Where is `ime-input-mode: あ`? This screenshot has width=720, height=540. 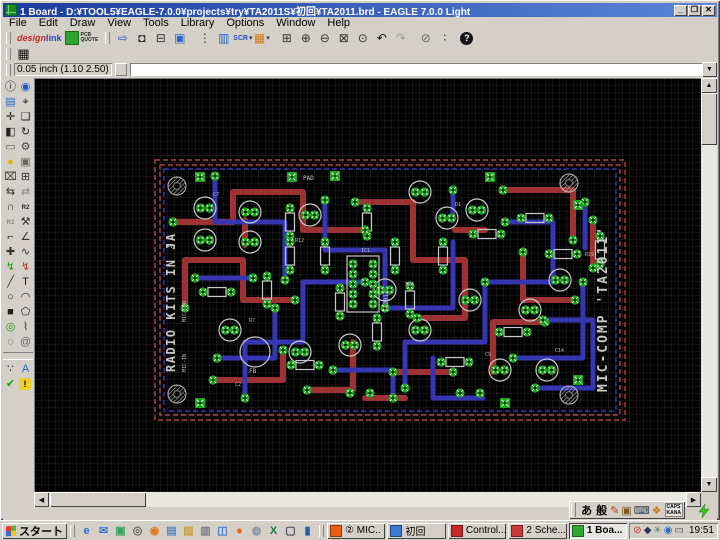
ime-input-mode: あ is located at coordinates (586, 510).